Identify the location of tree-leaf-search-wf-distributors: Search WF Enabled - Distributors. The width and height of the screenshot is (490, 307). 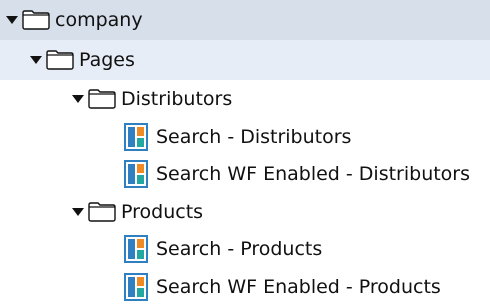
(297, 174).